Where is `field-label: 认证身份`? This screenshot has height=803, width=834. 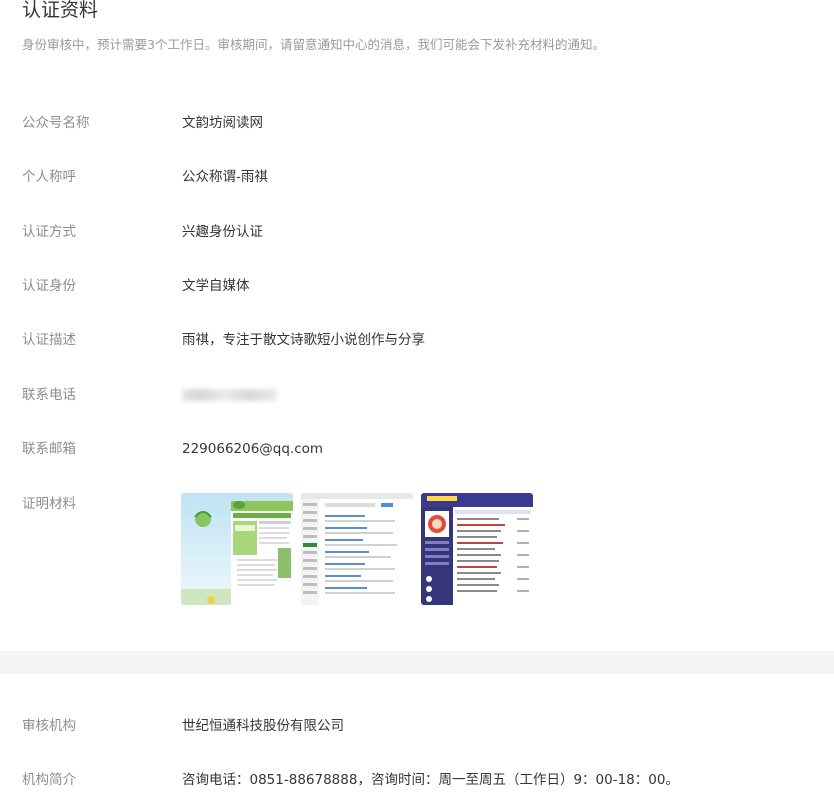
field-label: 认证身份 is located at coordinates (49, 286).